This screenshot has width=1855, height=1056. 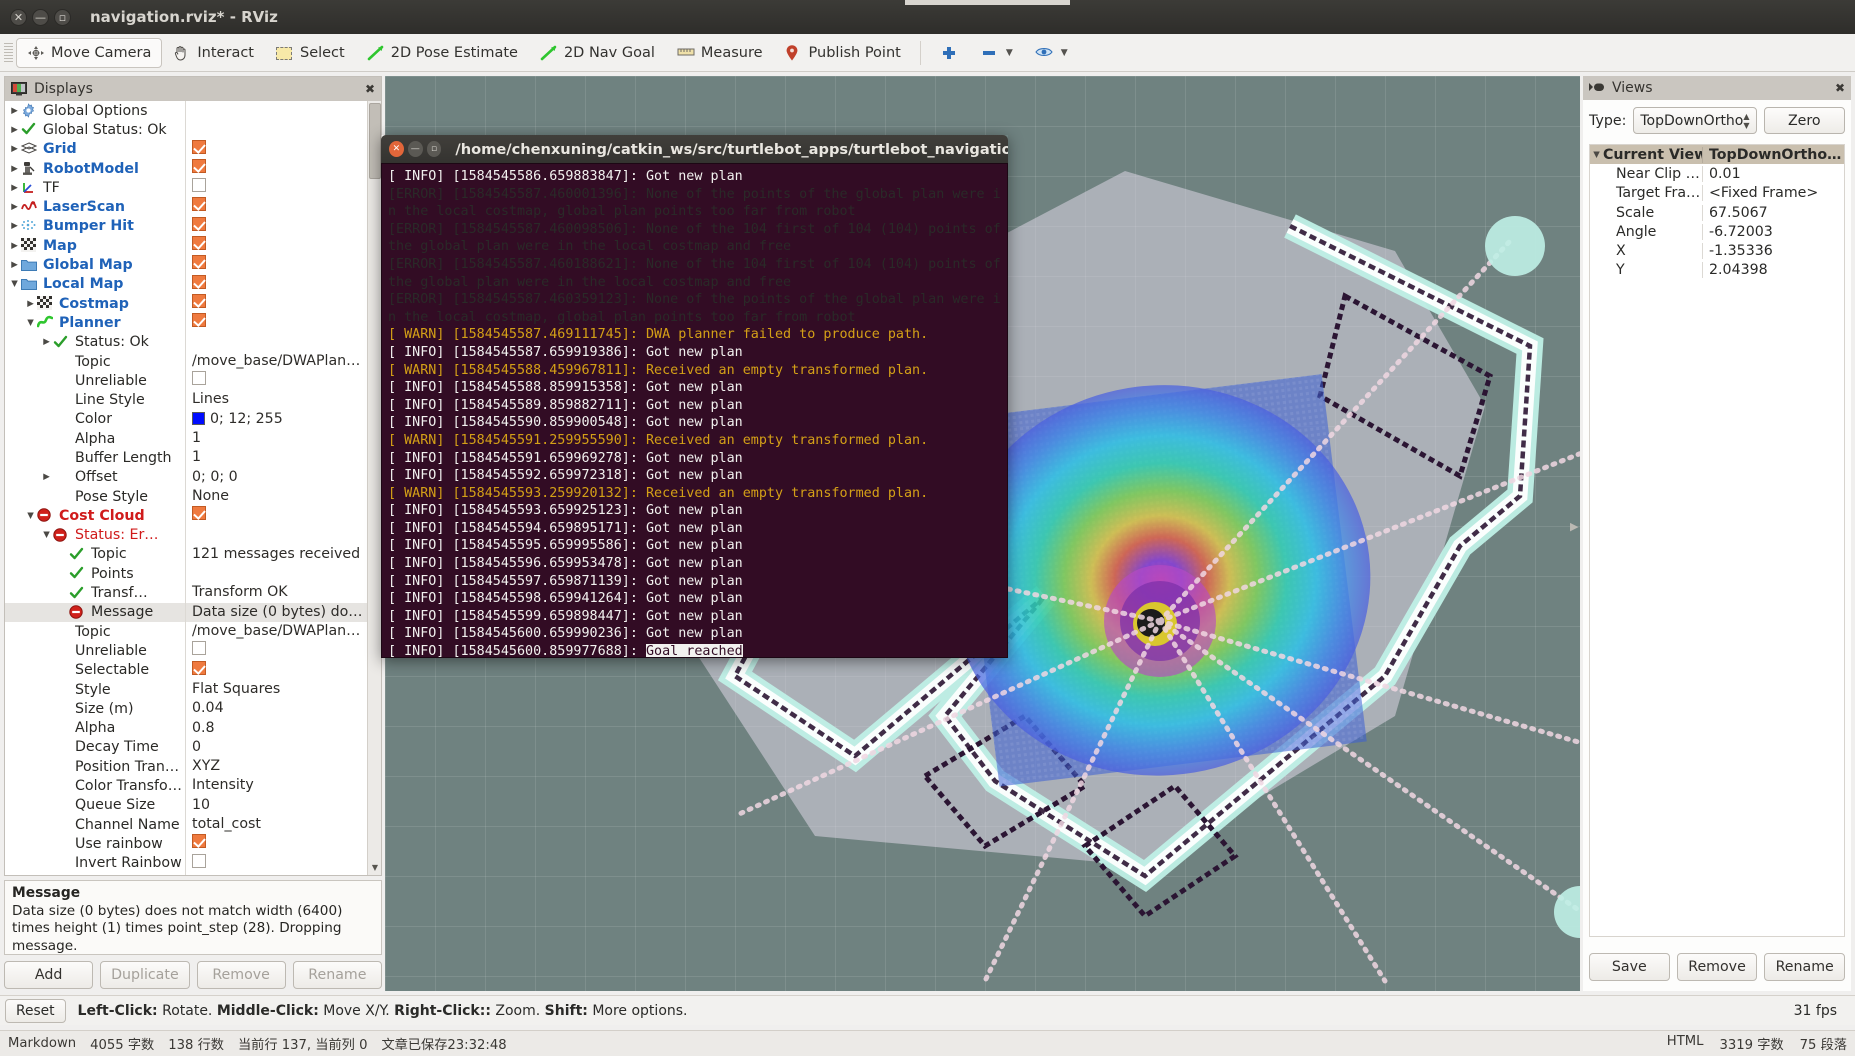 What do you see at coordinates (1051, 53) in the screenshot?
I see `tool-visibility-button: ▼` at bounding box center [1051, 53].